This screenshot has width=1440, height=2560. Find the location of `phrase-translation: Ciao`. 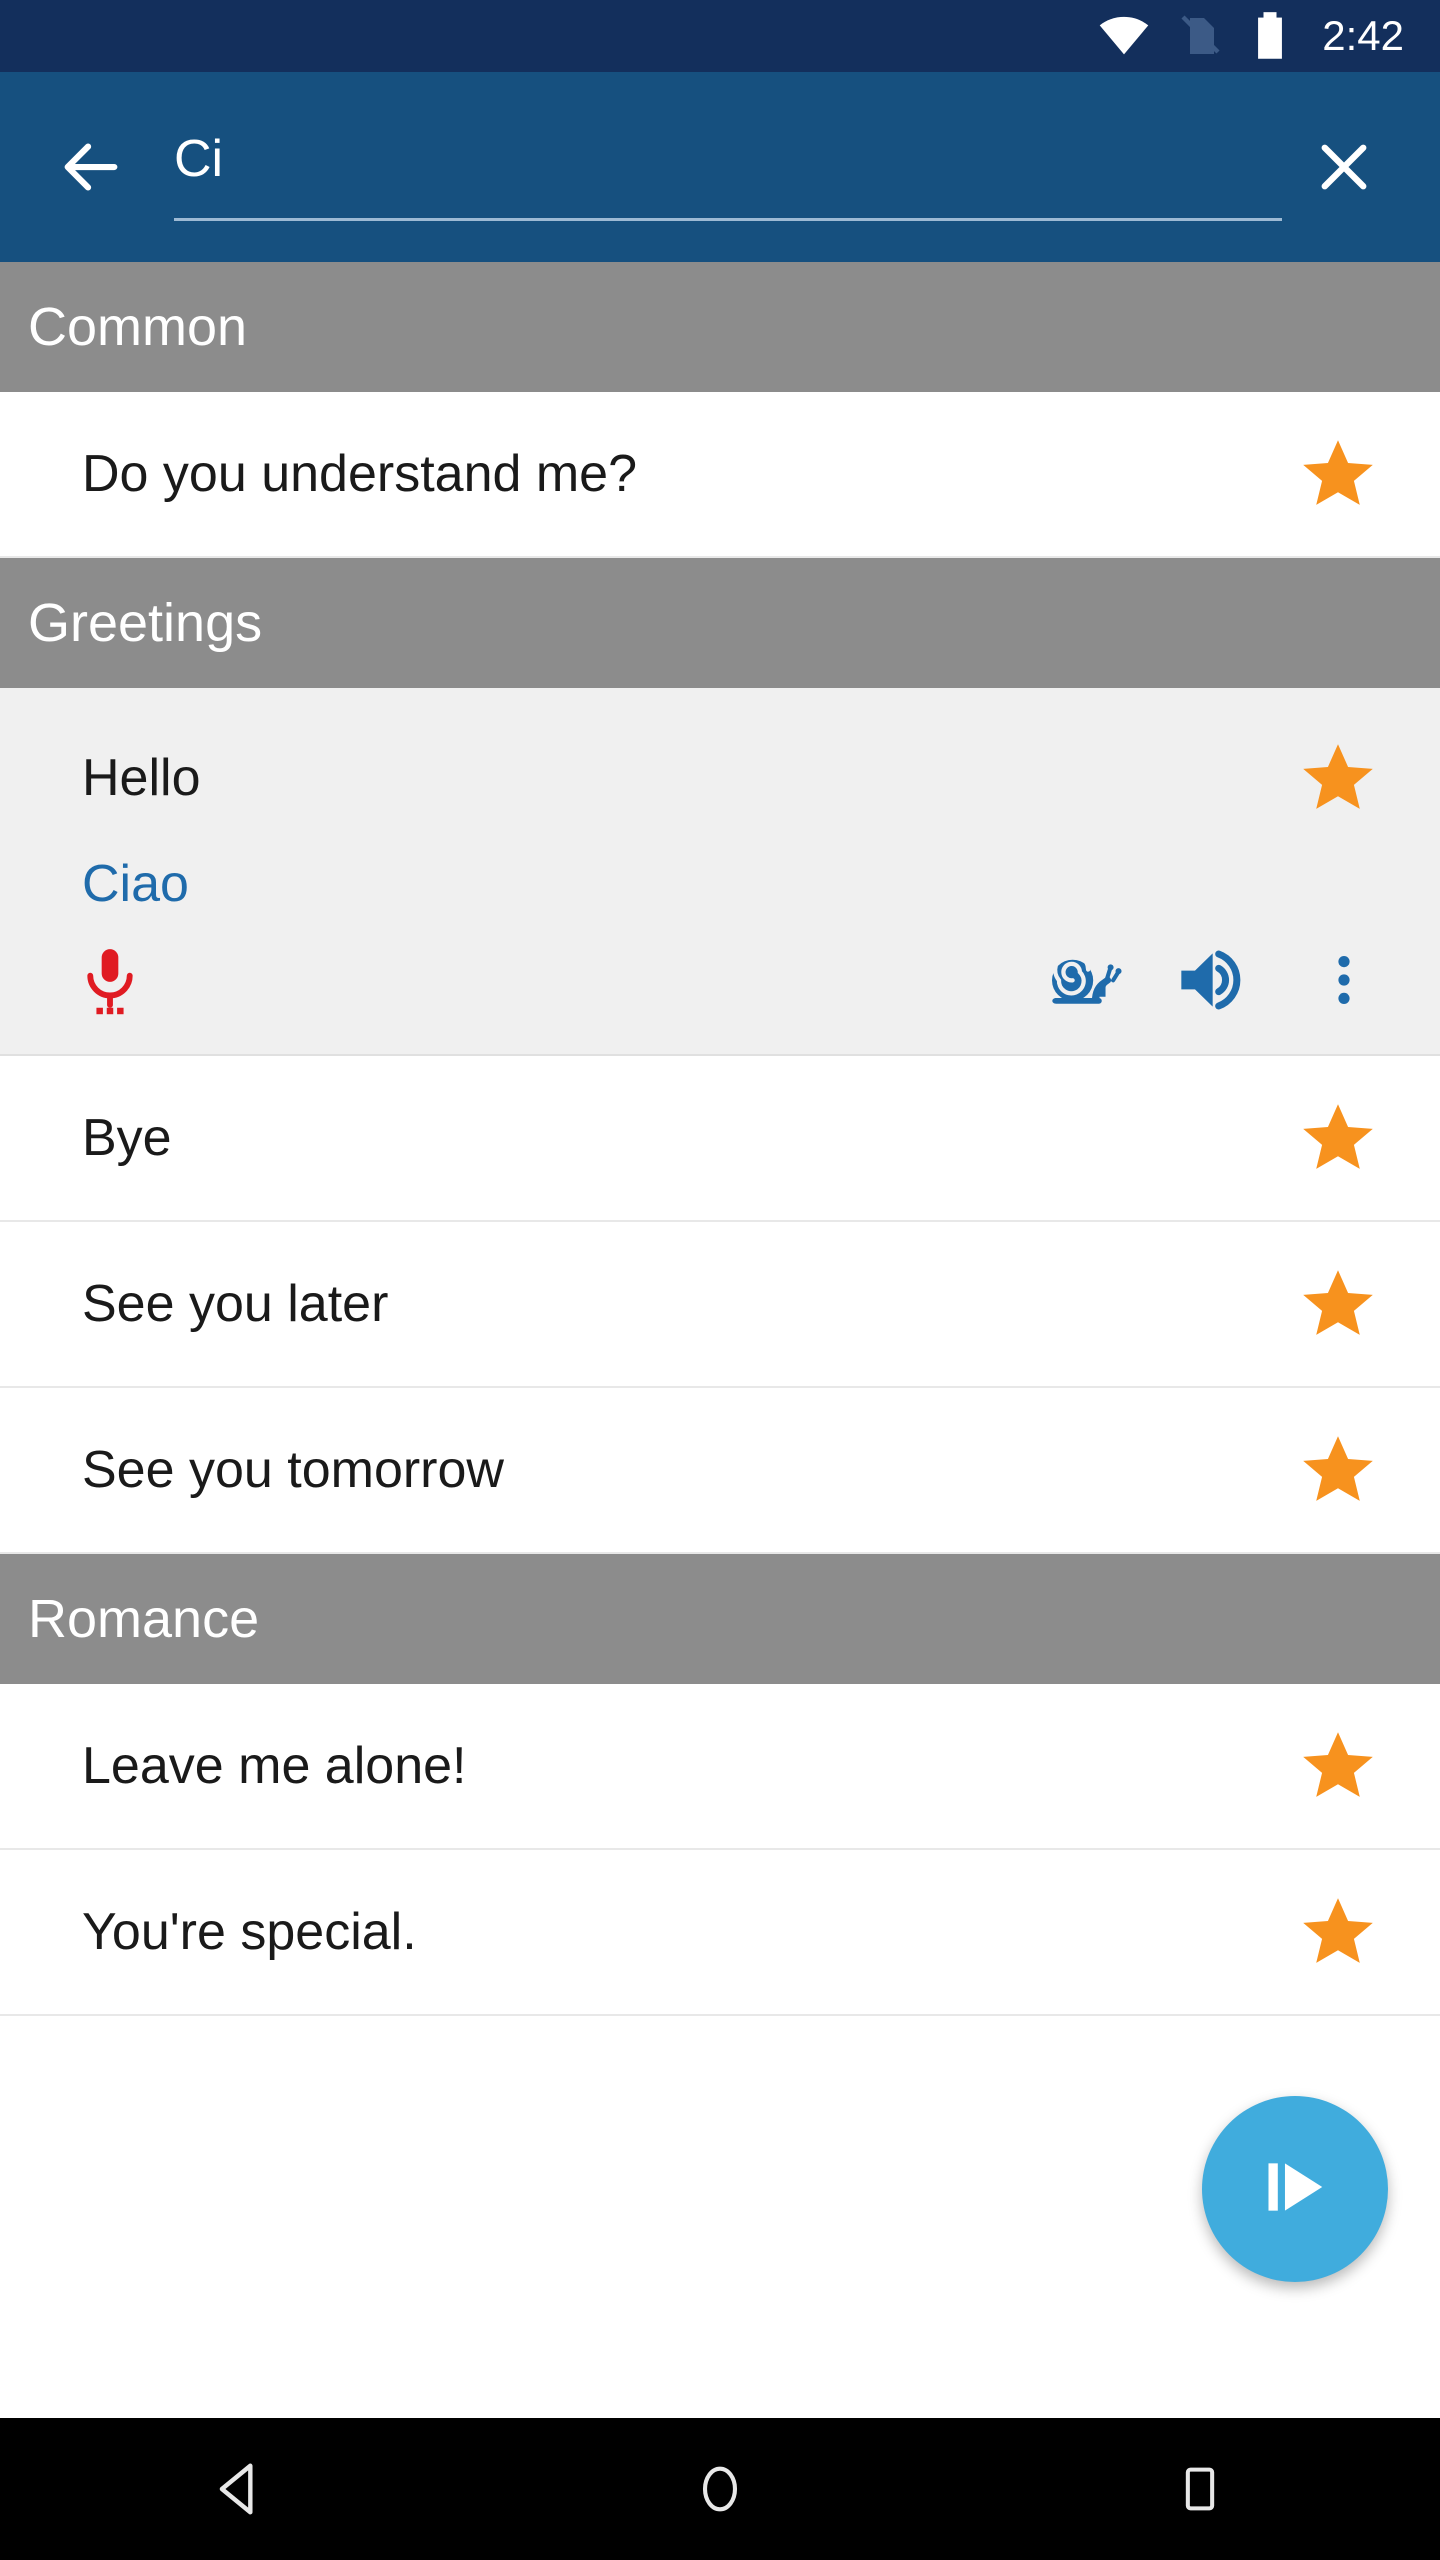

phrase-translation: Ciao is located at coordinates (135, 884).